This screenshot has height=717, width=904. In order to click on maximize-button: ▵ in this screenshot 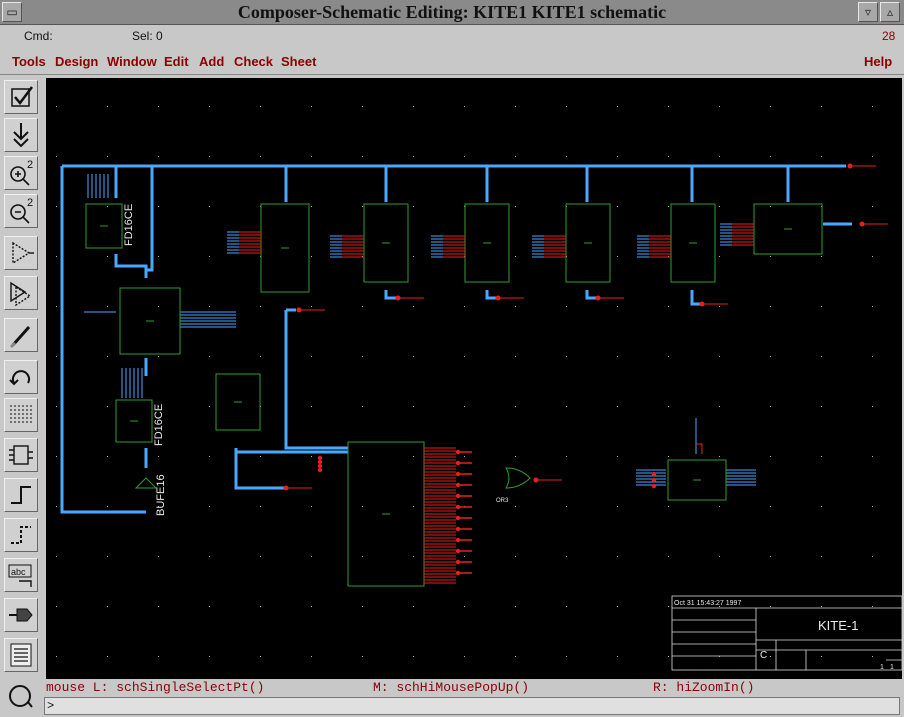, I will do `click(890, 12)`.